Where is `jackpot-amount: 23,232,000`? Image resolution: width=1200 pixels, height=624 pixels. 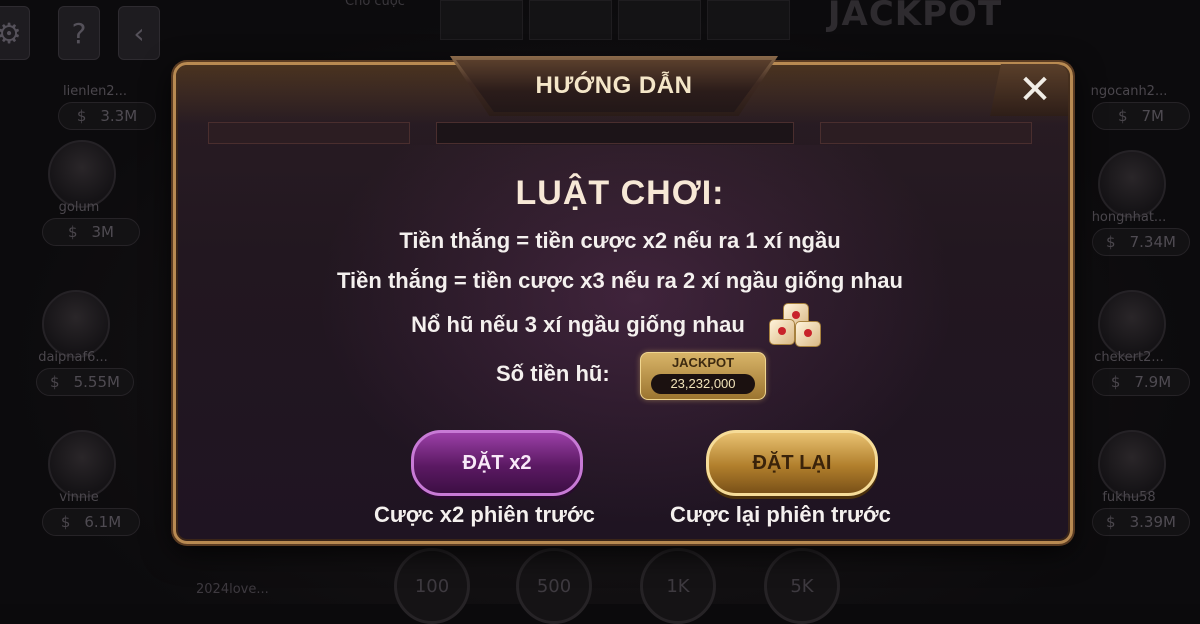
jackpot-amount: 23,232,000 is located at coordinates (703, 384).